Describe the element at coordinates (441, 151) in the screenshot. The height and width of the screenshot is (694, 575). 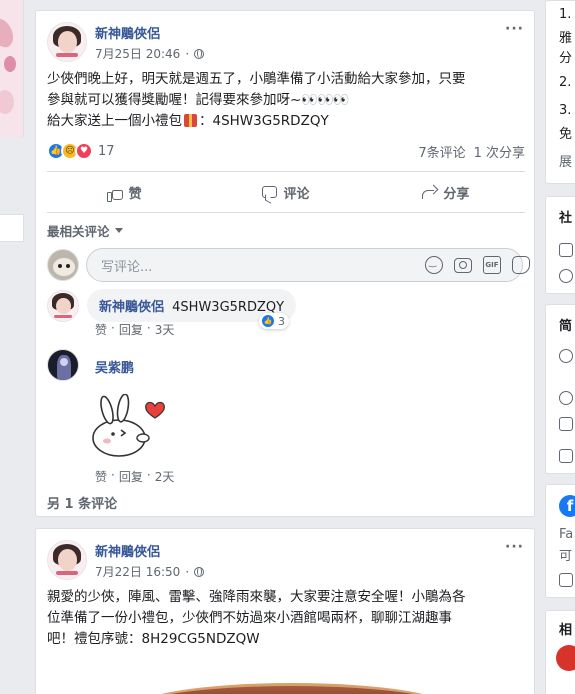
I see `comments-count-link: 7条评论` at that location.